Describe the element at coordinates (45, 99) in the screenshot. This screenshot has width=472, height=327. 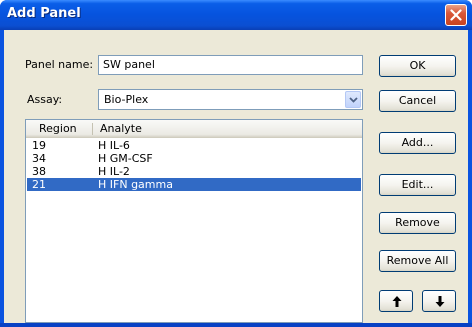
I see `assay-label: Assay:` at that location.